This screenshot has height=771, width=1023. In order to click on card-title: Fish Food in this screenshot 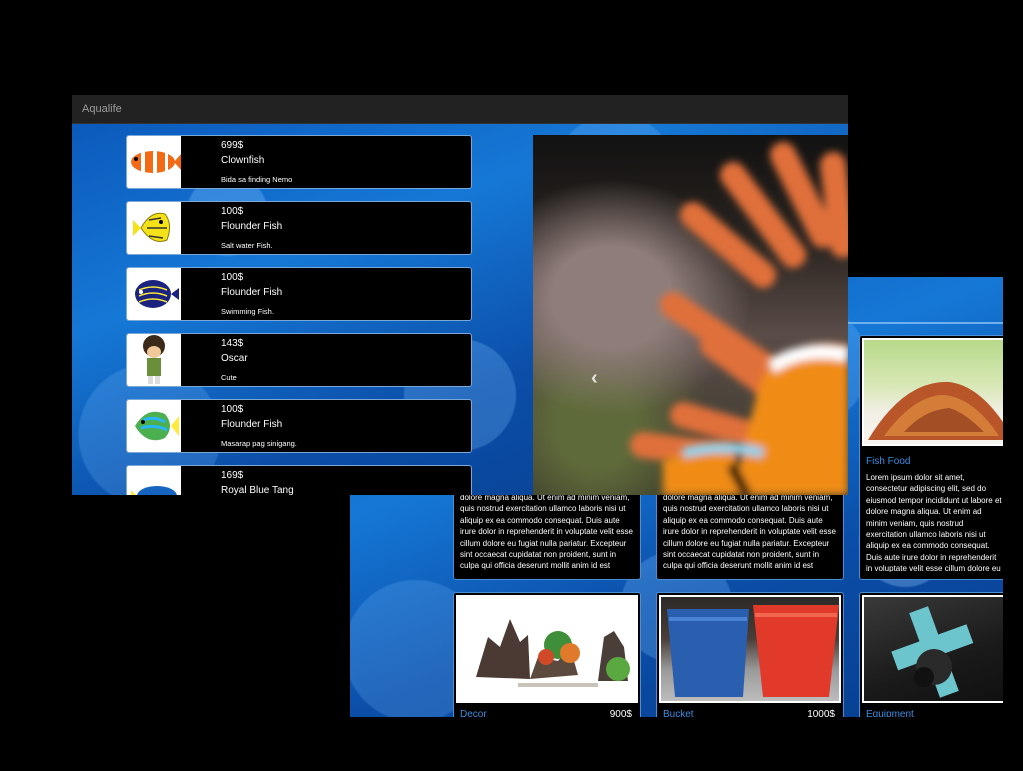, I will do `click(888, 461)`.